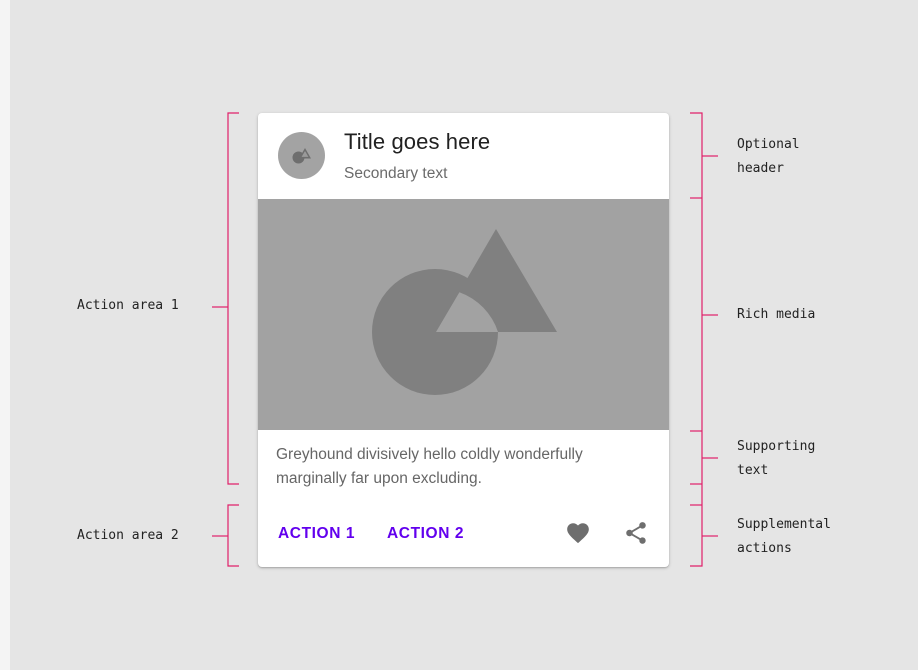  What do you see at coordinates (396, 173) in the screenshot?
I see `card-secondary-text: Secondary text` at bounding box center [396, 173].